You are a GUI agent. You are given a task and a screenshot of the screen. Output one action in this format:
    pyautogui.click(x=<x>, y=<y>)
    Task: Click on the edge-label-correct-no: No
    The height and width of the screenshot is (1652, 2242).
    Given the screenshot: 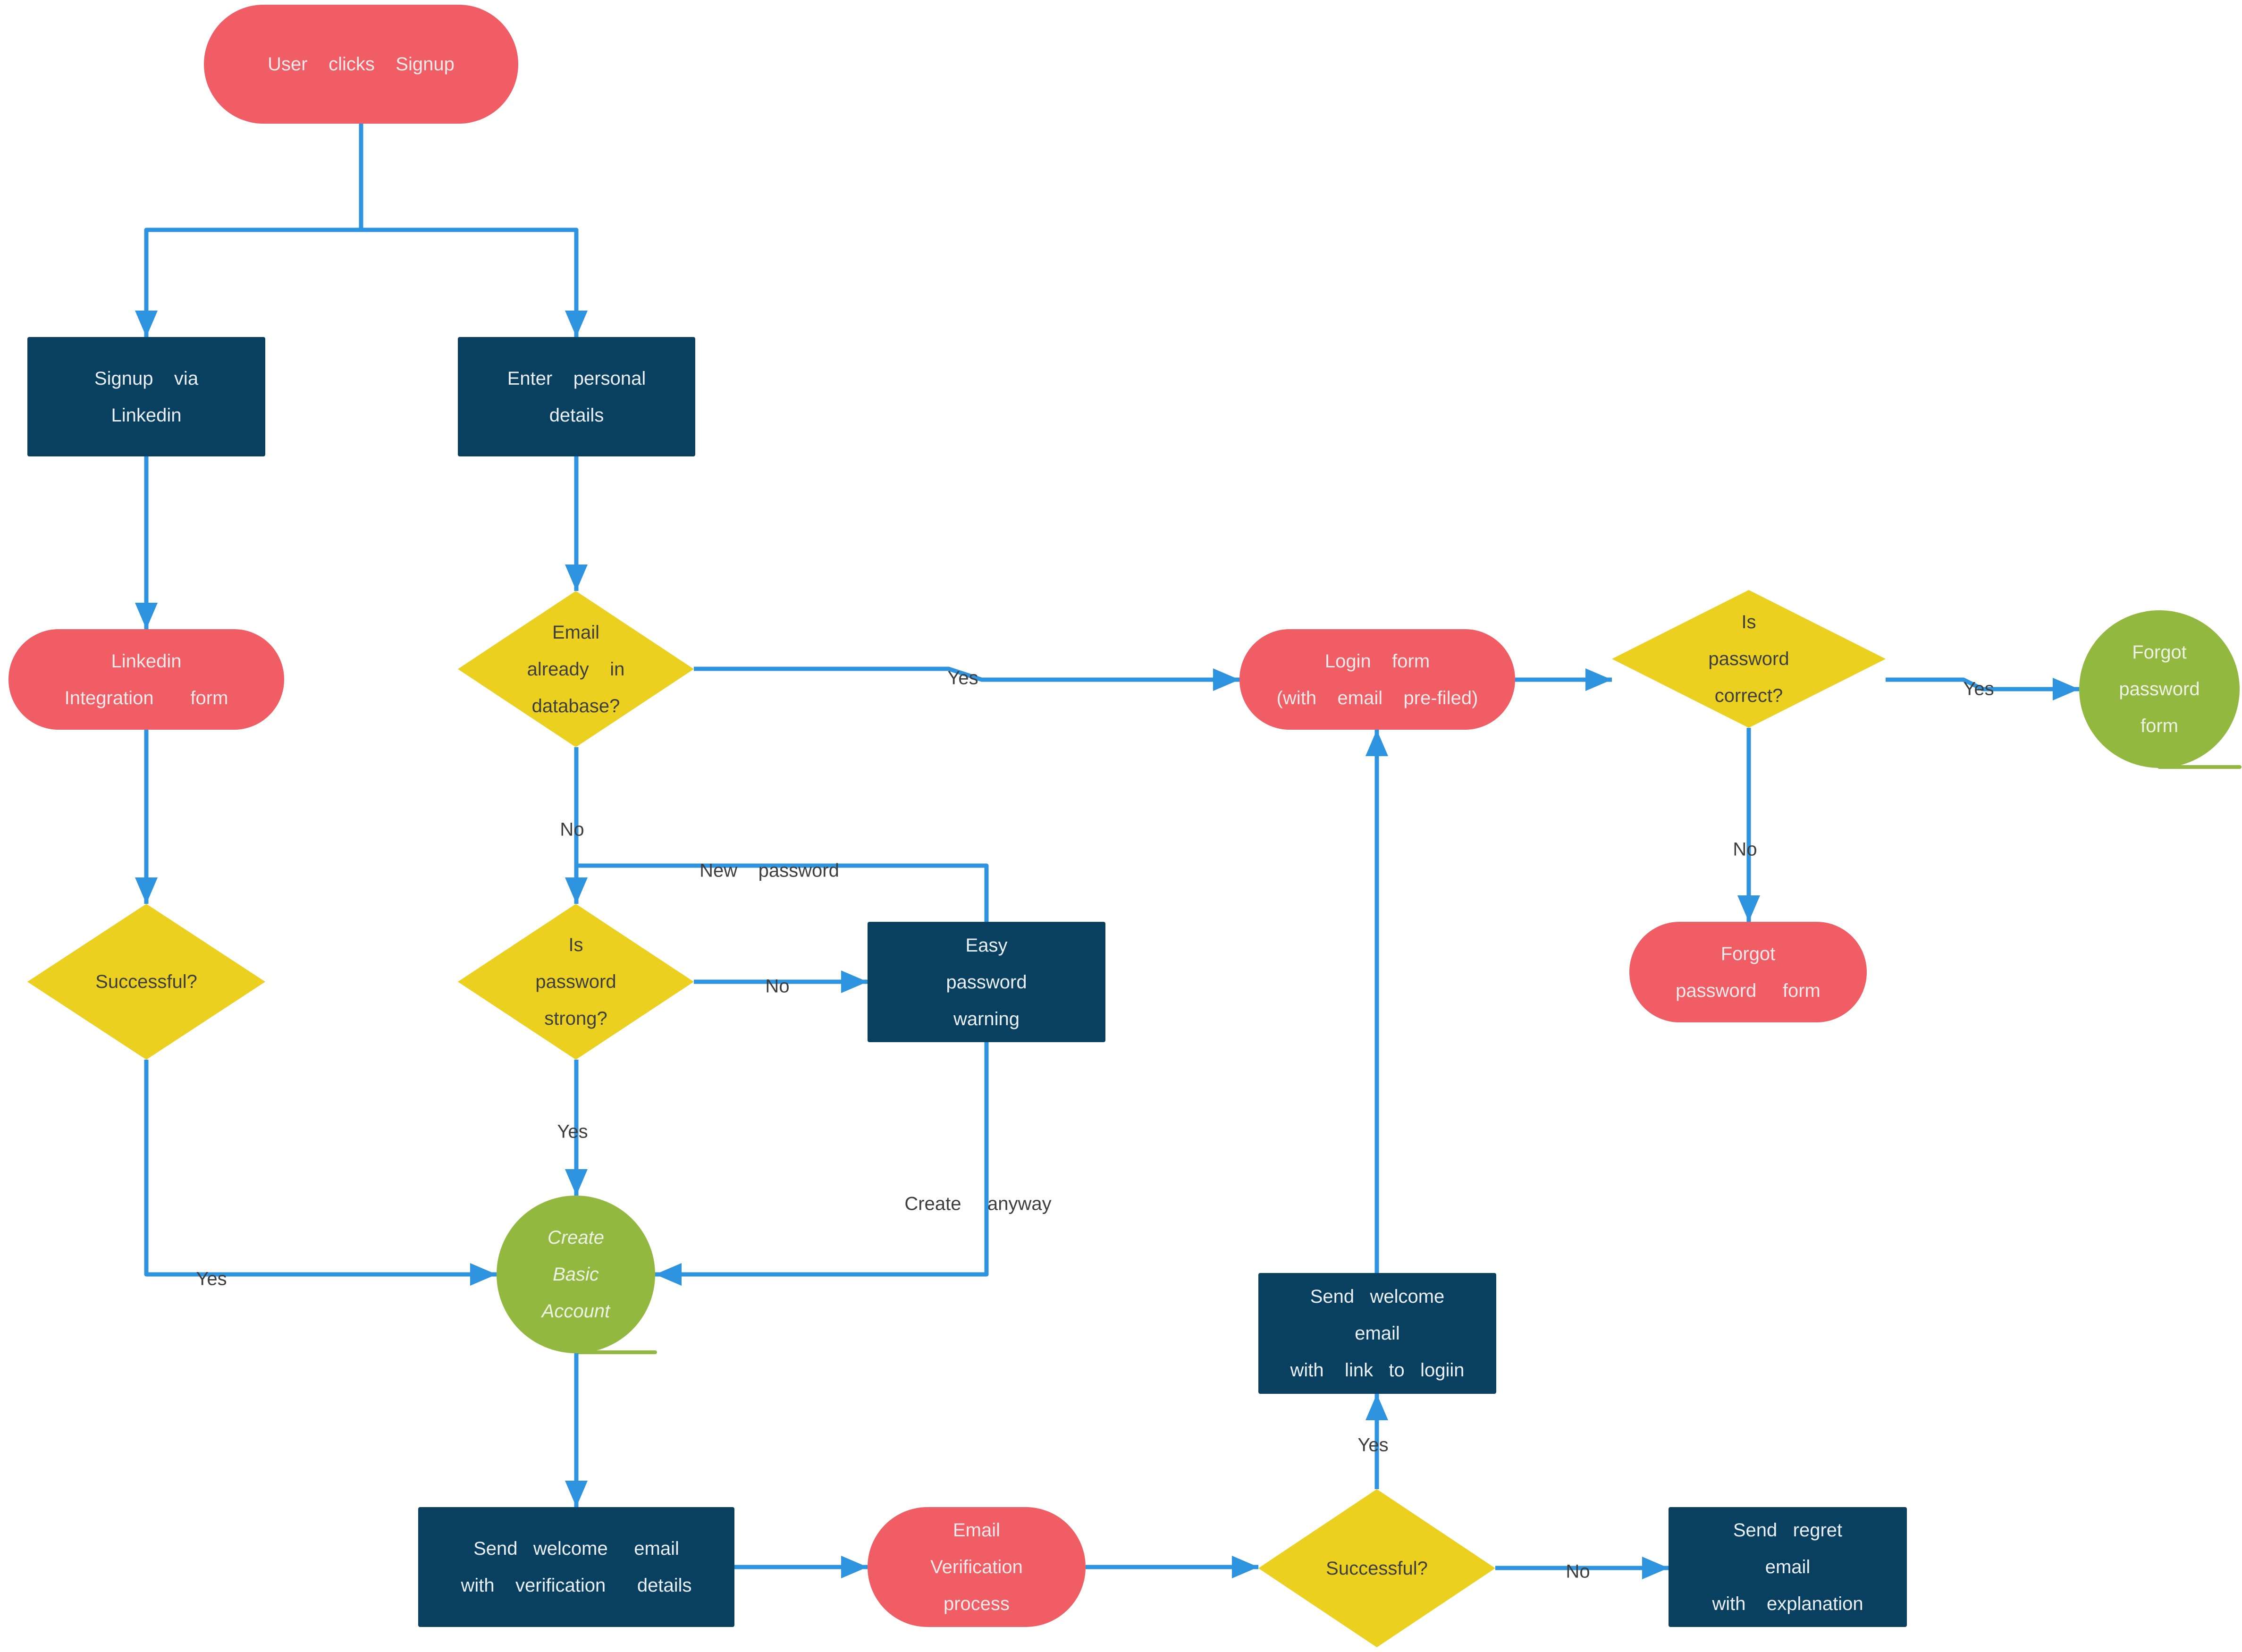 What is the action you would take?
    pyautogui.click(x=1745, y=849)
    